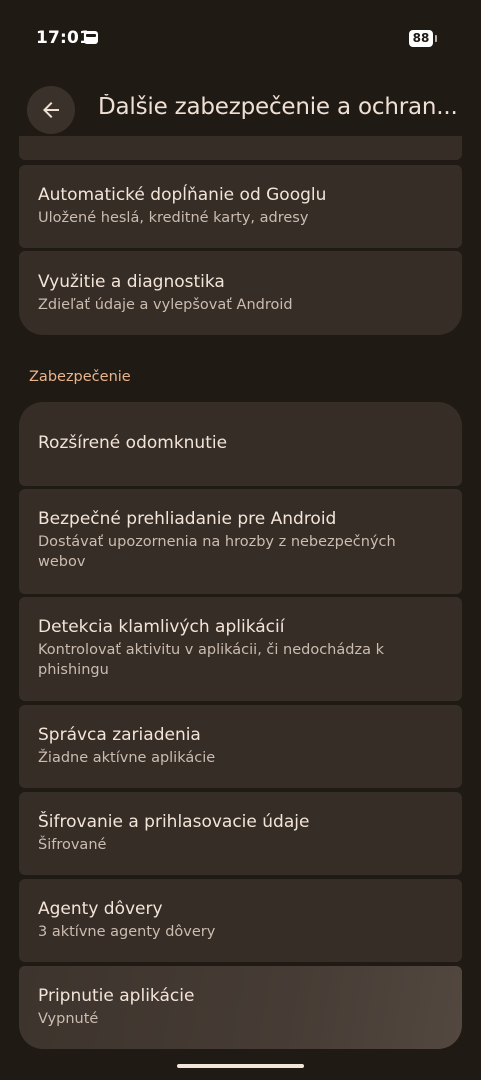  I want to click on battery-icon: 88, so click(421, 38).